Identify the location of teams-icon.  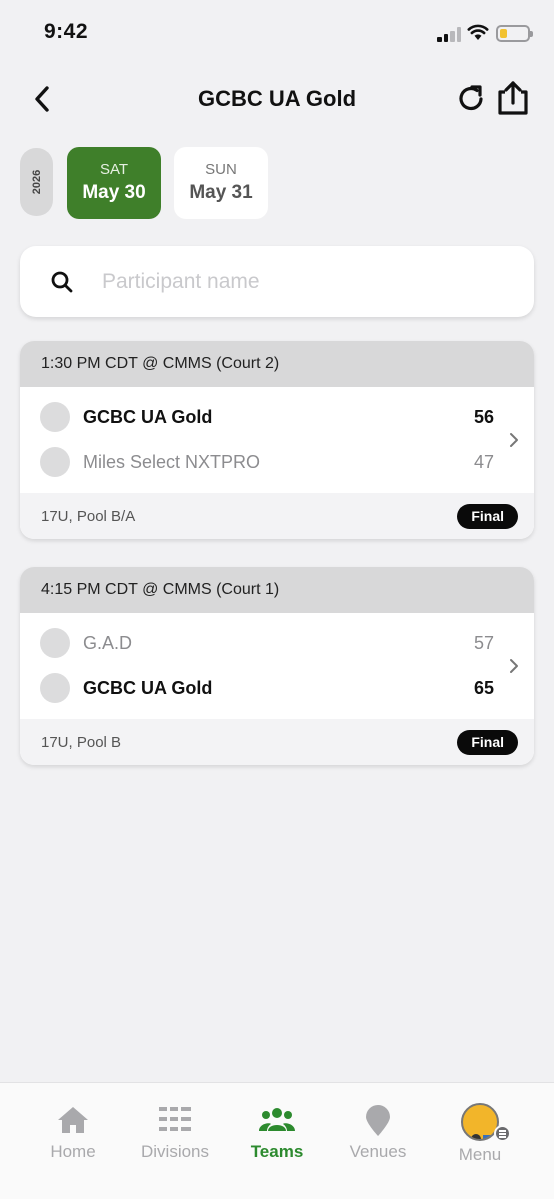
(277, 1119).